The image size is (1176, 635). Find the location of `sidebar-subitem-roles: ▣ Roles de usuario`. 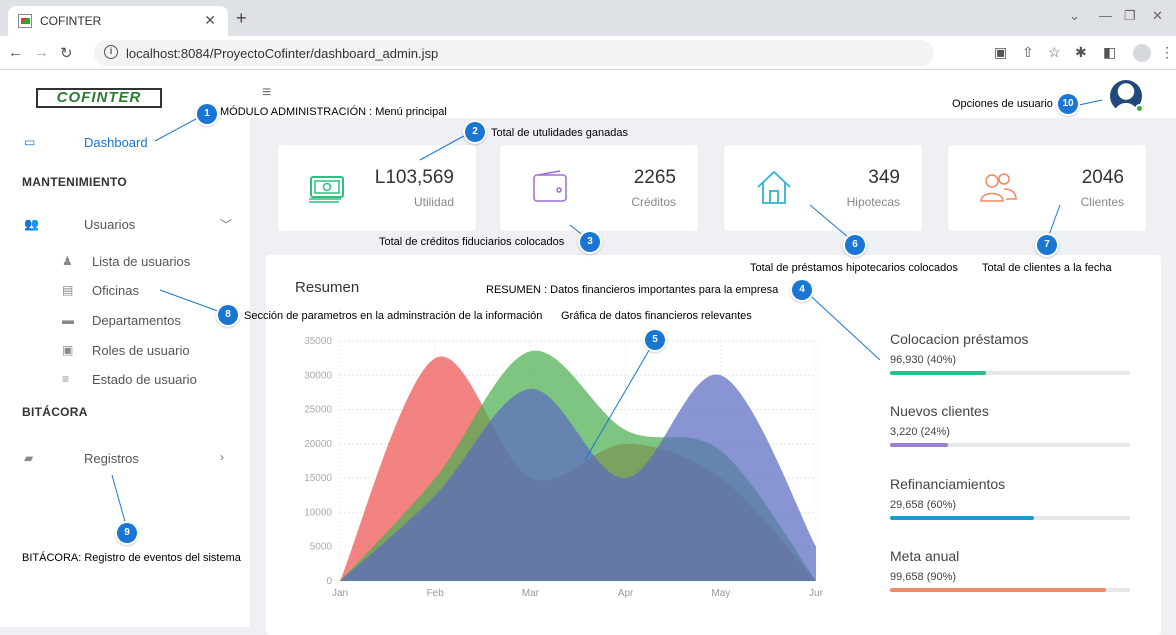

sidebar-subitem-roles: ▣ Roles de usuario is located at coordinates (125, 351).